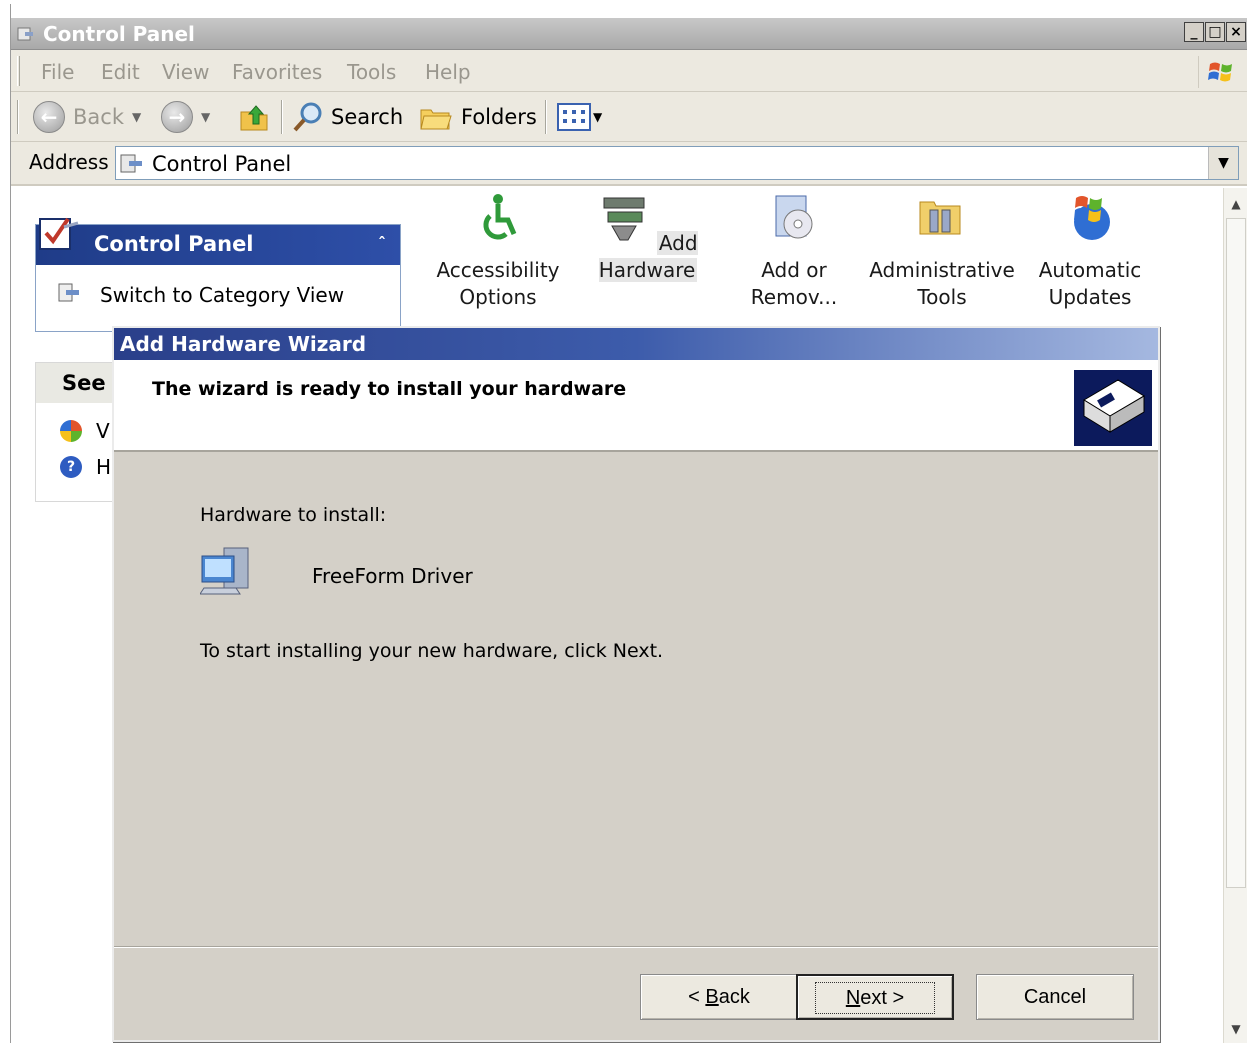  Describe the element at coordinates (57, 72) in the screenshot. I see `menu-file: File` at that location.